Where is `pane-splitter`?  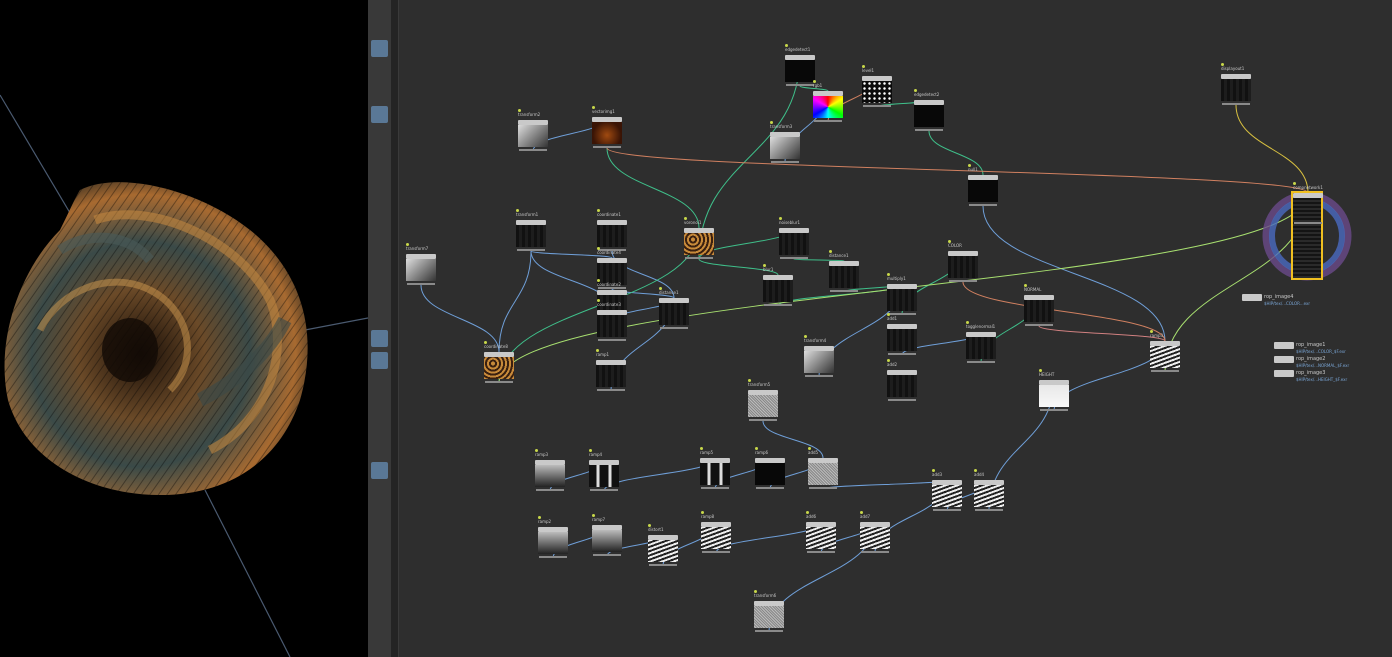
pane-splitter is located at coordinates (395, 328).